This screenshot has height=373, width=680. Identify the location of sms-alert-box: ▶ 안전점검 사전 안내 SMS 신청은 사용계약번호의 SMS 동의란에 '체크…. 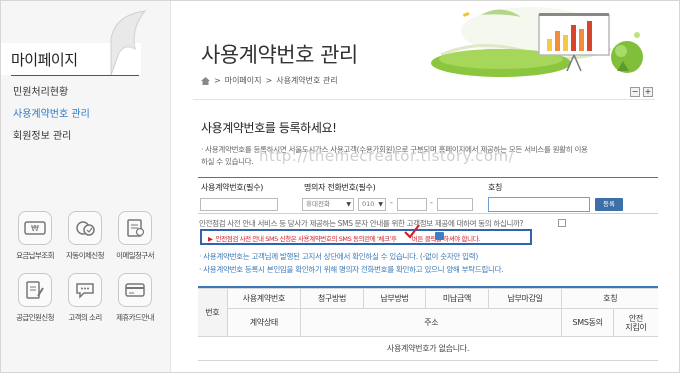
(366, 237).